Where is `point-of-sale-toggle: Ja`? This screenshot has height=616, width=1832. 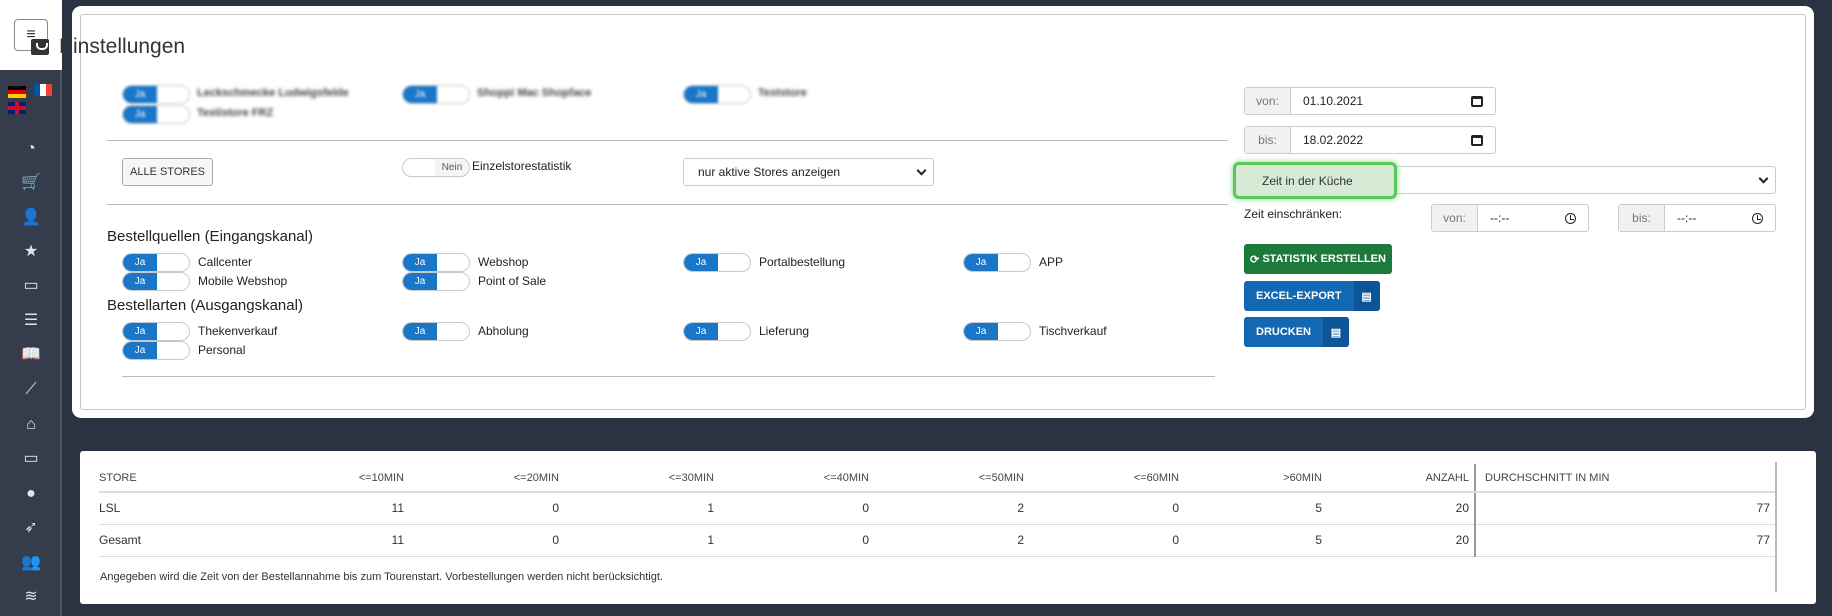 point-of-sale-toggle: Ja is located at coordinates (436, 281).